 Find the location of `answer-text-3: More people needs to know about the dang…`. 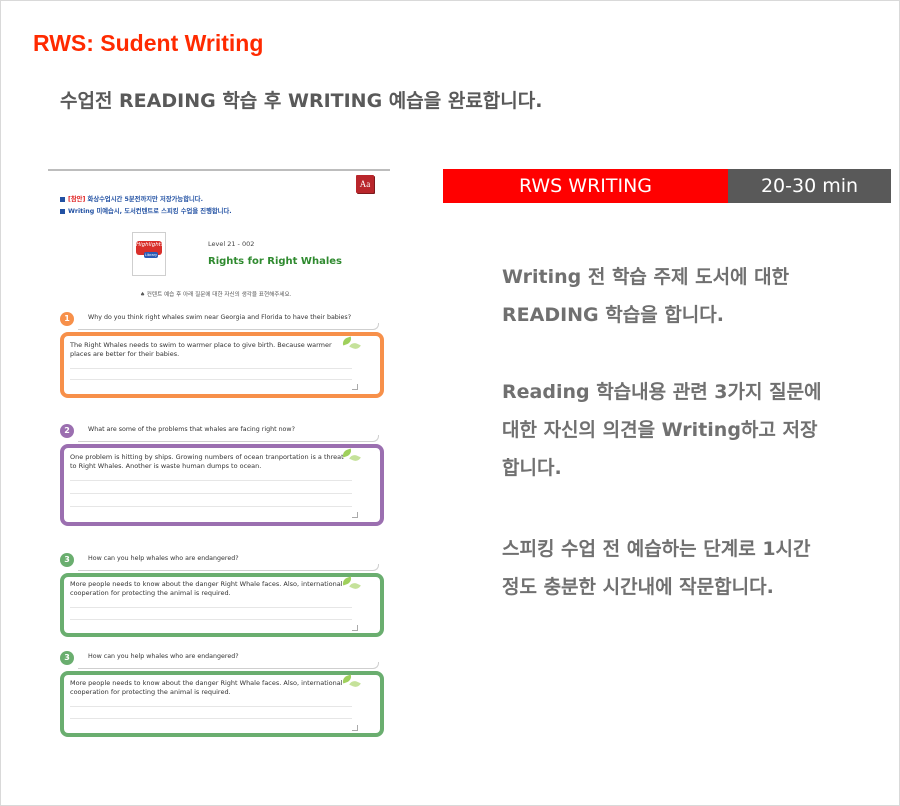

answer-text-3: More people needs to know about the dang… is located at coordinates (211, 589).